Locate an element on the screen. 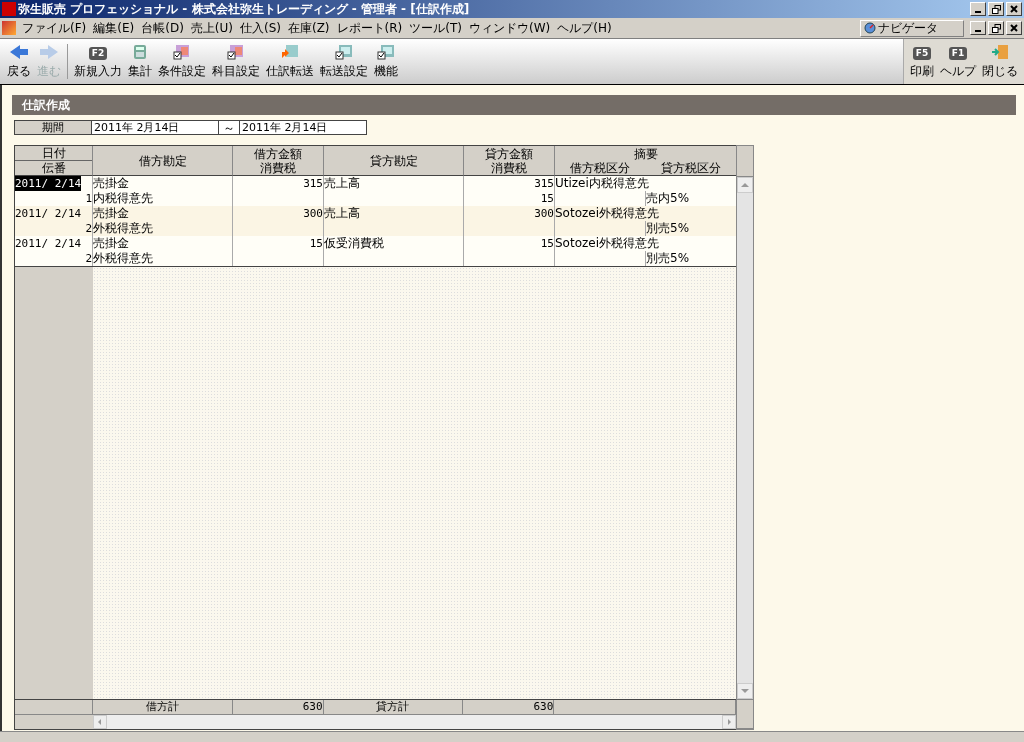 The width and height of the screenshot is (1024, 742). table-row: 2011/ 2/14 2 売掛金 外税得意先 15仮受消費税 15Sotozei外税得意先 別売5% is located at coordinates (375, 251).